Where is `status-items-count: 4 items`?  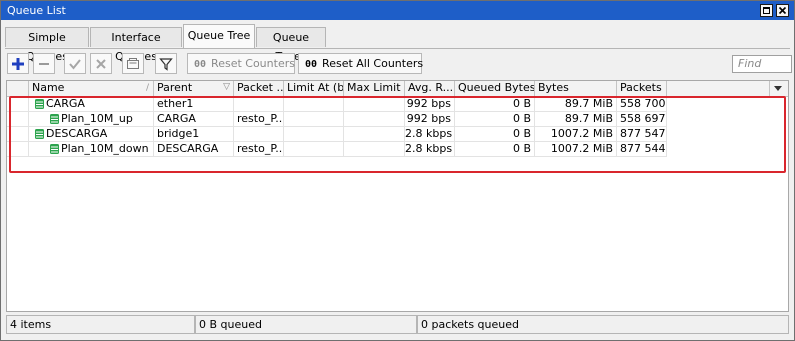
status-items-count: 4 items is located at coordinates (100, 324).